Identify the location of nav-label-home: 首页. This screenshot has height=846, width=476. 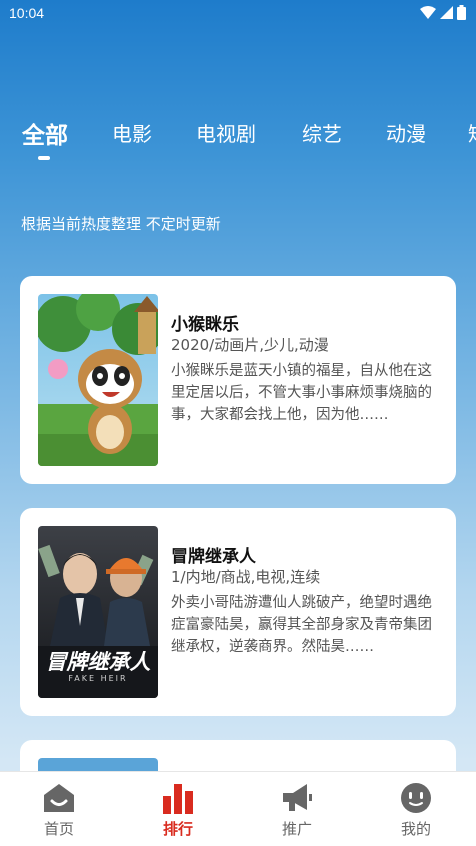
(58, 829).